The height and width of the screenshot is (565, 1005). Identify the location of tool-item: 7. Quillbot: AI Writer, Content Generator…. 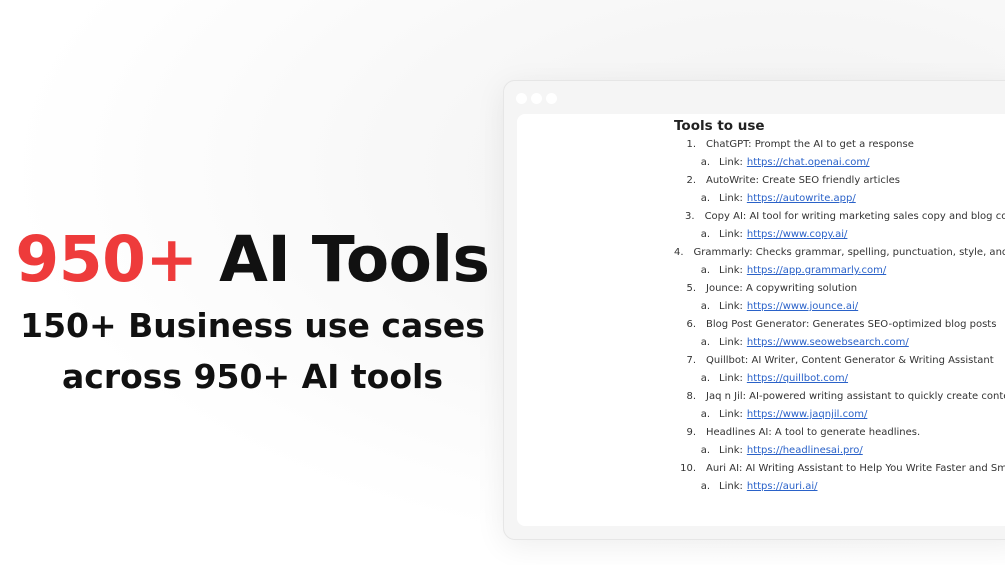
(839, 361).